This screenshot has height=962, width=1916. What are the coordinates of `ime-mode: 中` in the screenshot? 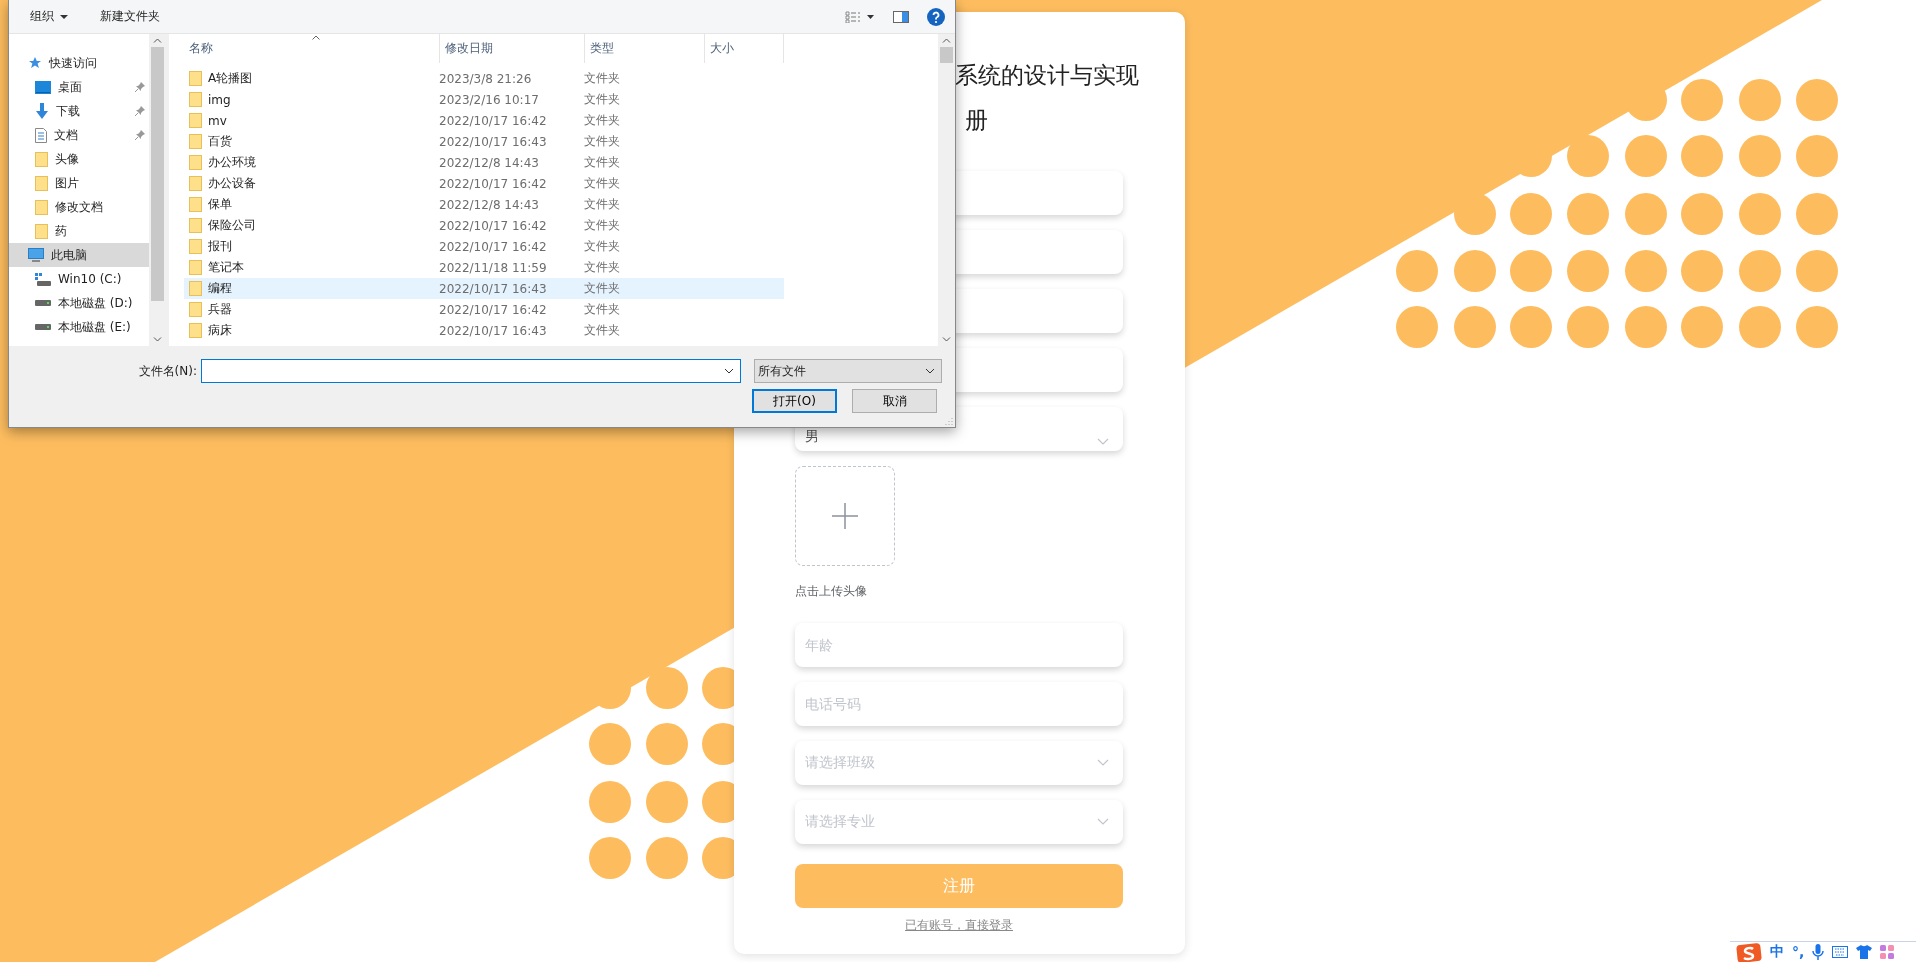 It's located at (1777, 952).